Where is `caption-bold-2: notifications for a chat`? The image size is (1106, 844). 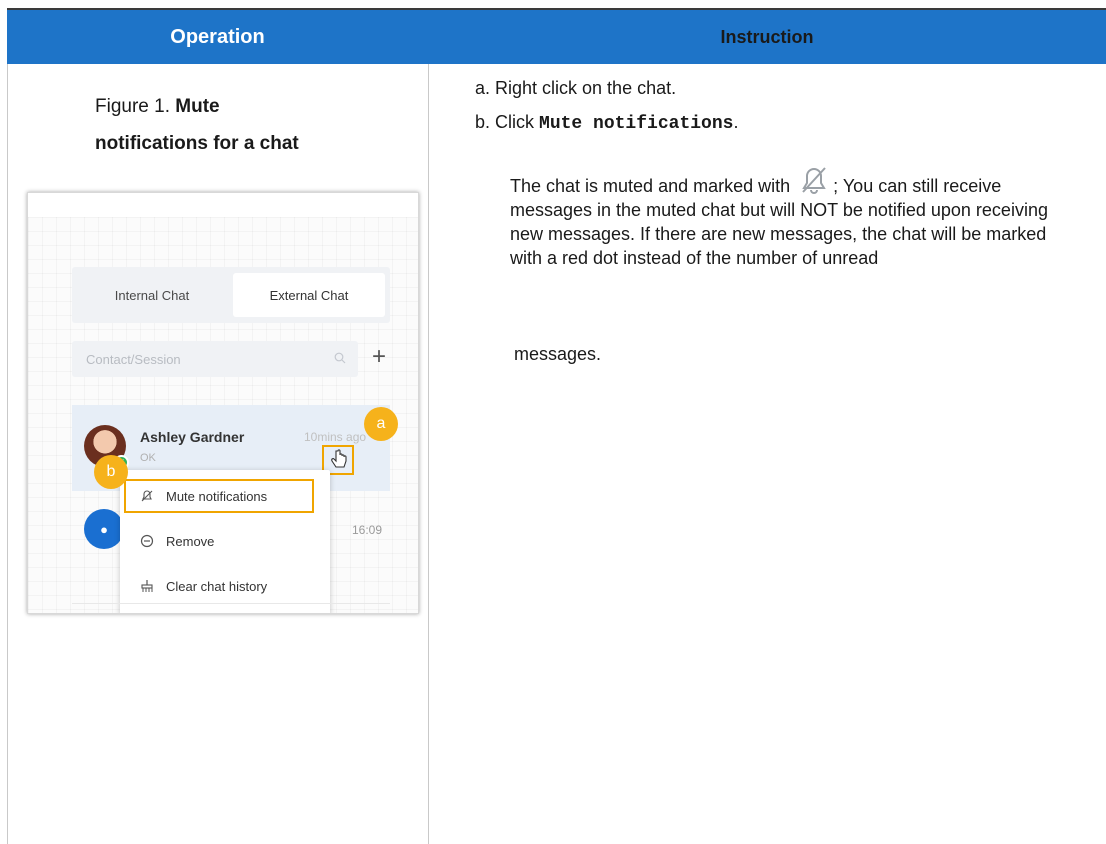
caption-bold-2: notifications for a chat is located at coordinates (197, 143).